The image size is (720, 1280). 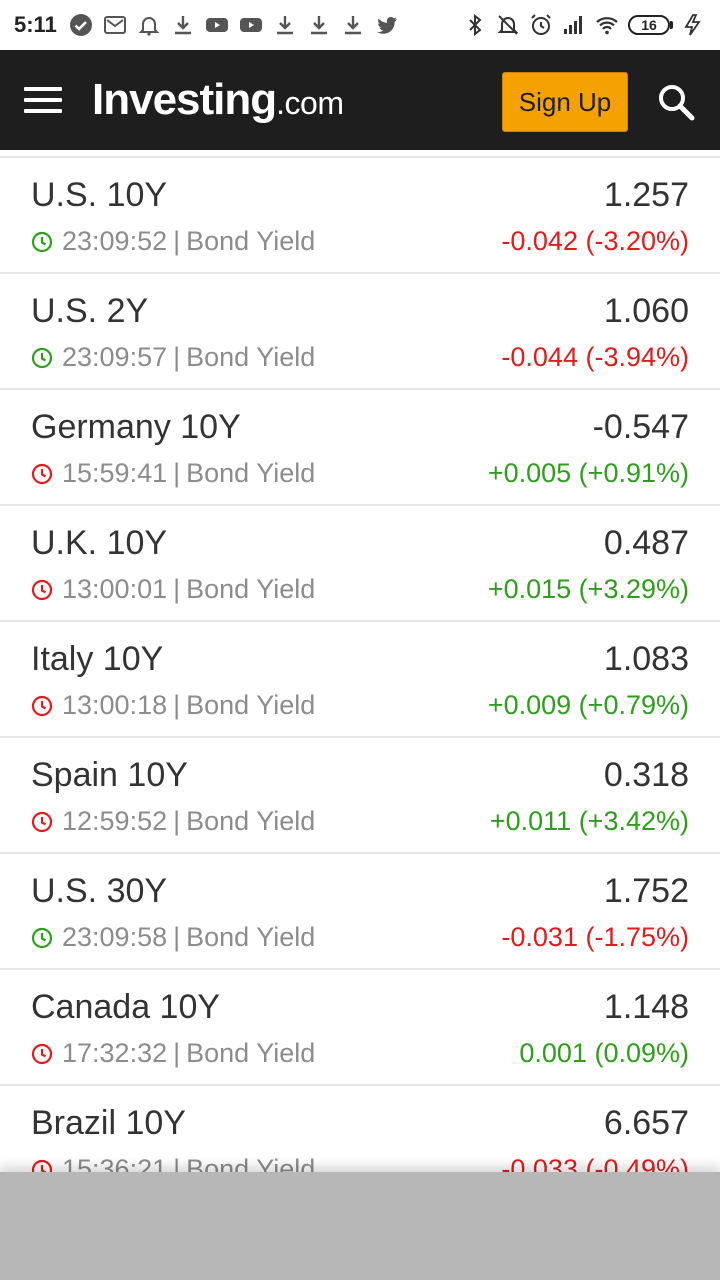 I want to click on system-icons: 16, so click(x=584, y=25).